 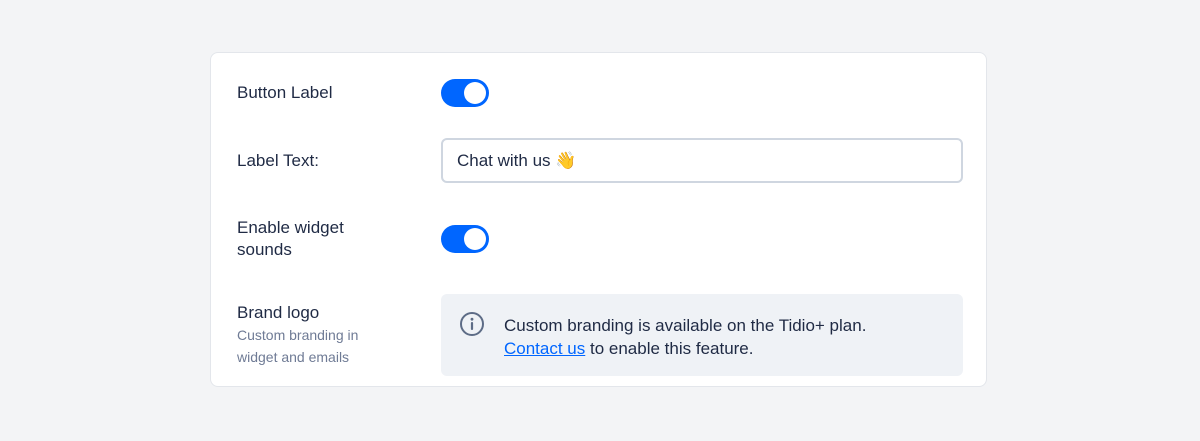 What do you see at coordinates (669, 348) in the screenshot?
I see `branding-info-after-link: to enable this feature.` at bounding box center [669, 348].